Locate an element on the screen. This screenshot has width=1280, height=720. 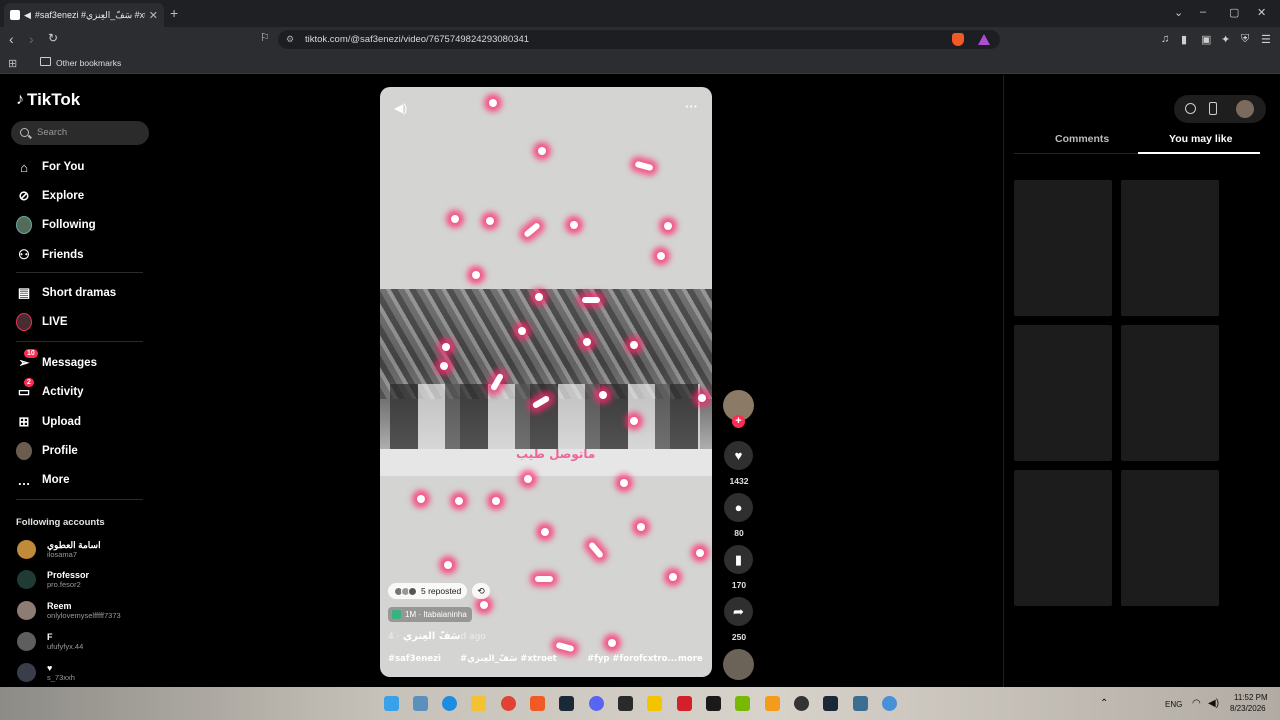
minimize-button: – is located at coordinates (1203, 12).